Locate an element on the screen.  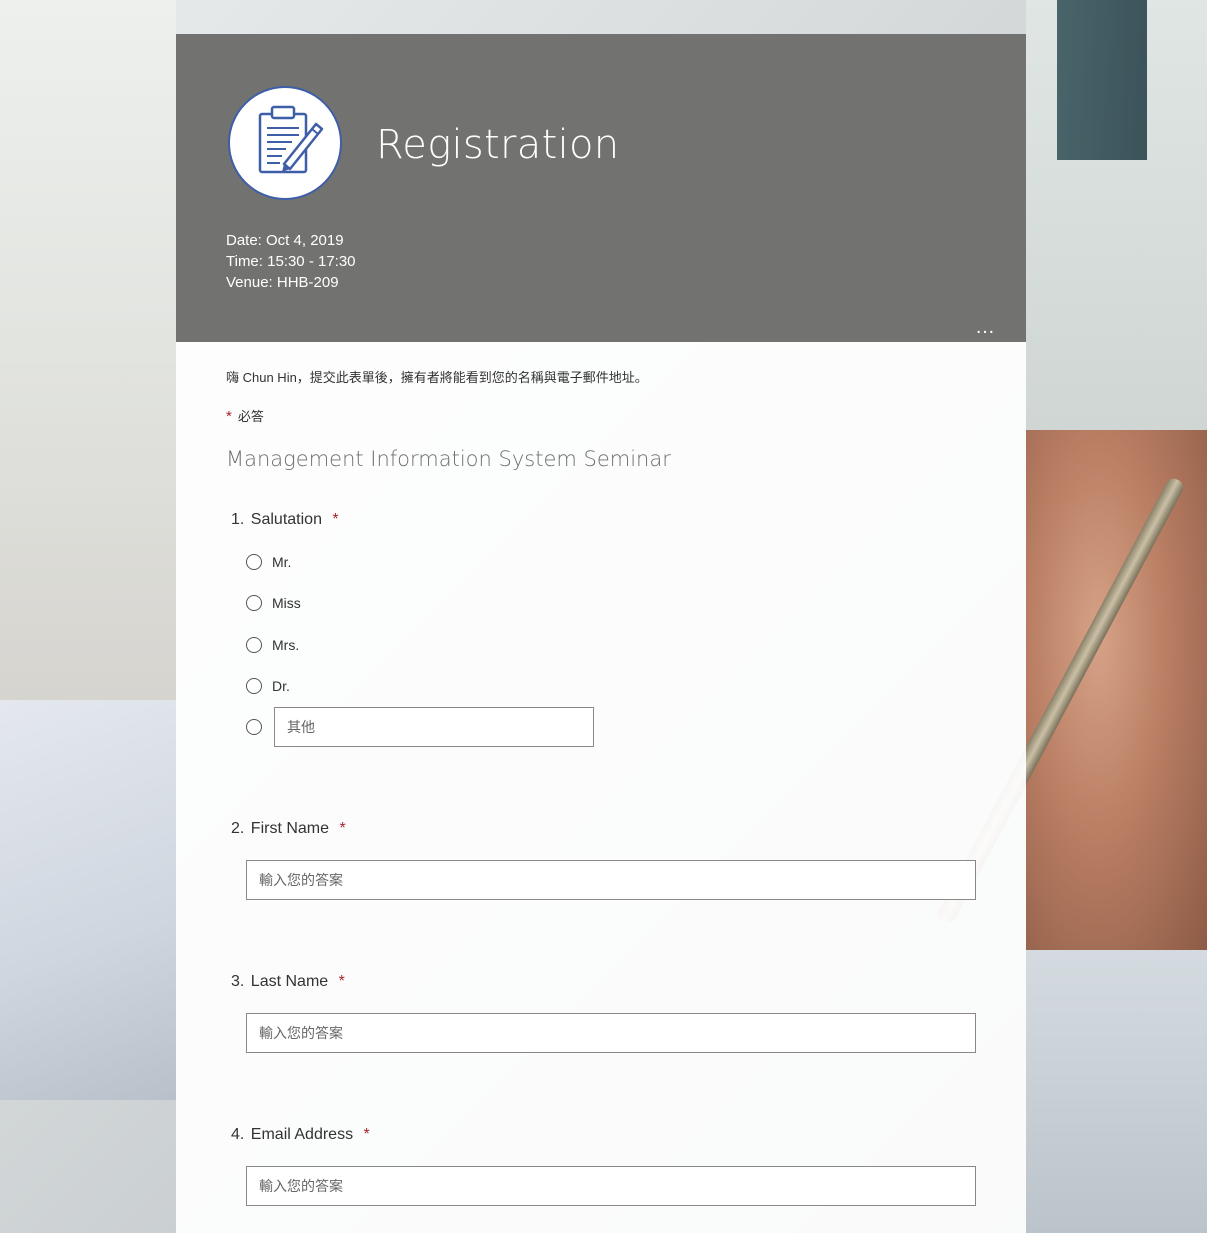
question-label: Salutation is located at coordinates (286, 519).